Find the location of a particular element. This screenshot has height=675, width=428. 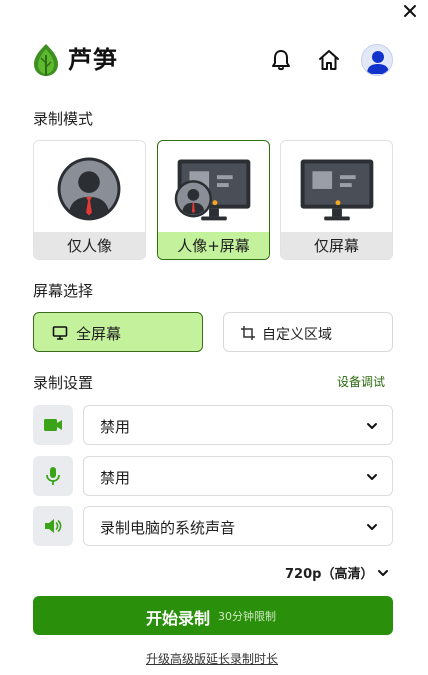

portrait-screen-icon is located at coordinates (212, 190).